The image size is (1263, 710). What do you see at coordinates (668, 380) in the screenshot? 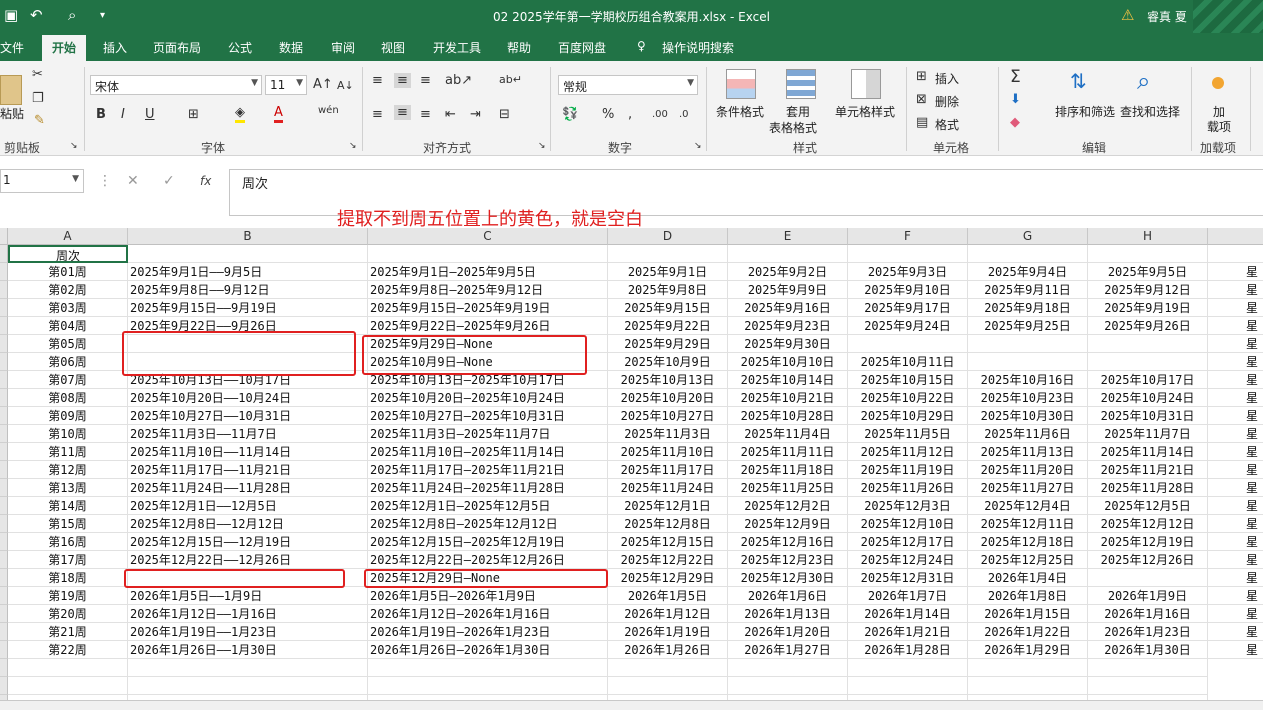
I see `table-cell: 2025年10月13日` at bounding box center [668, 380].